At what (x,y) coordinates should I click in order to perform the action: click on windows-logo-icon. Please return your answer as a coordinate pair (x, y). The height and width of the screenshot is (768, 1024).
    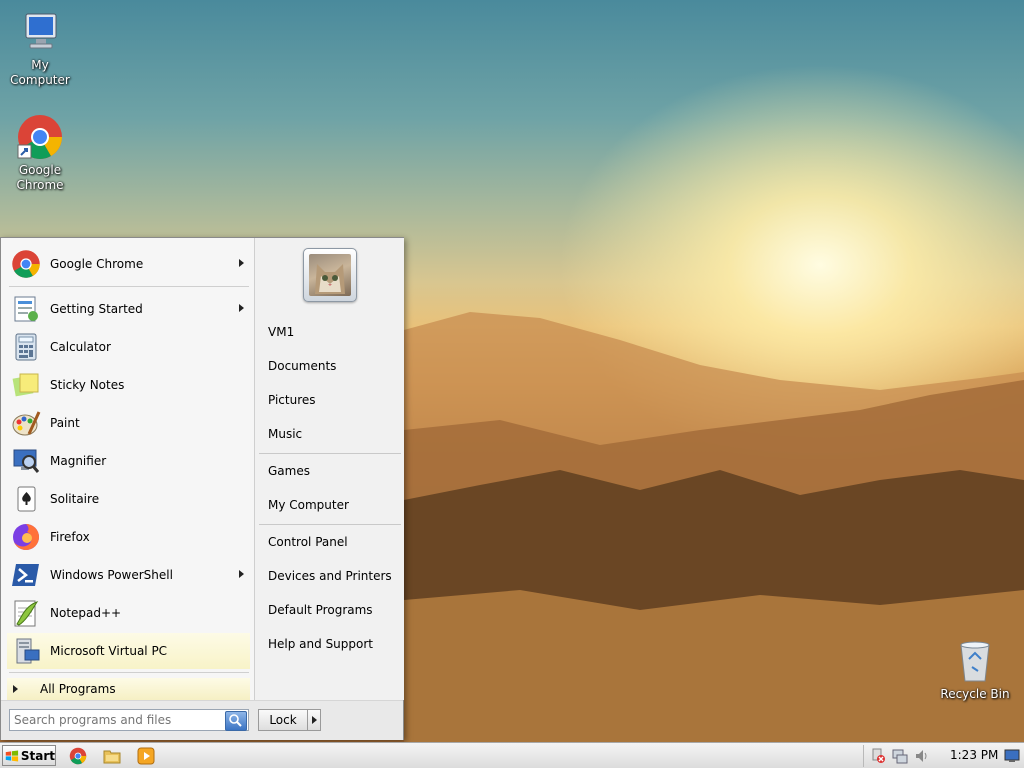
    Looking at the image, I should click on (12, 755).